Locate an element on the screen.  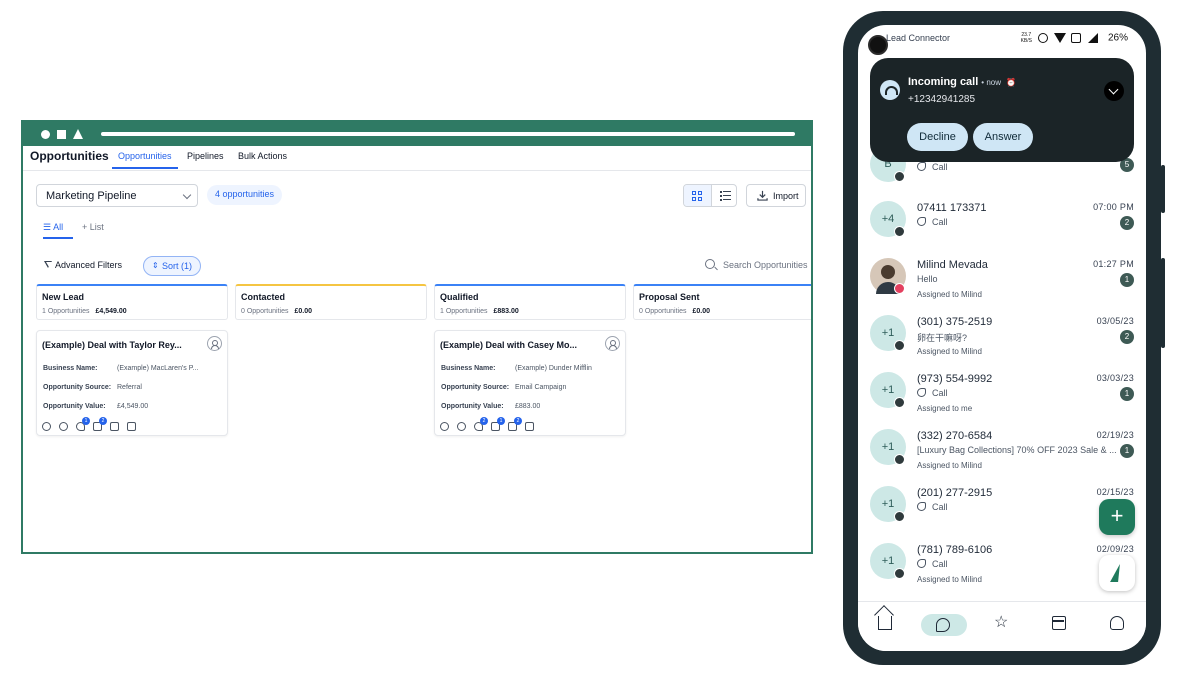
column-name: New Lead is located at coordinates (63, 297).